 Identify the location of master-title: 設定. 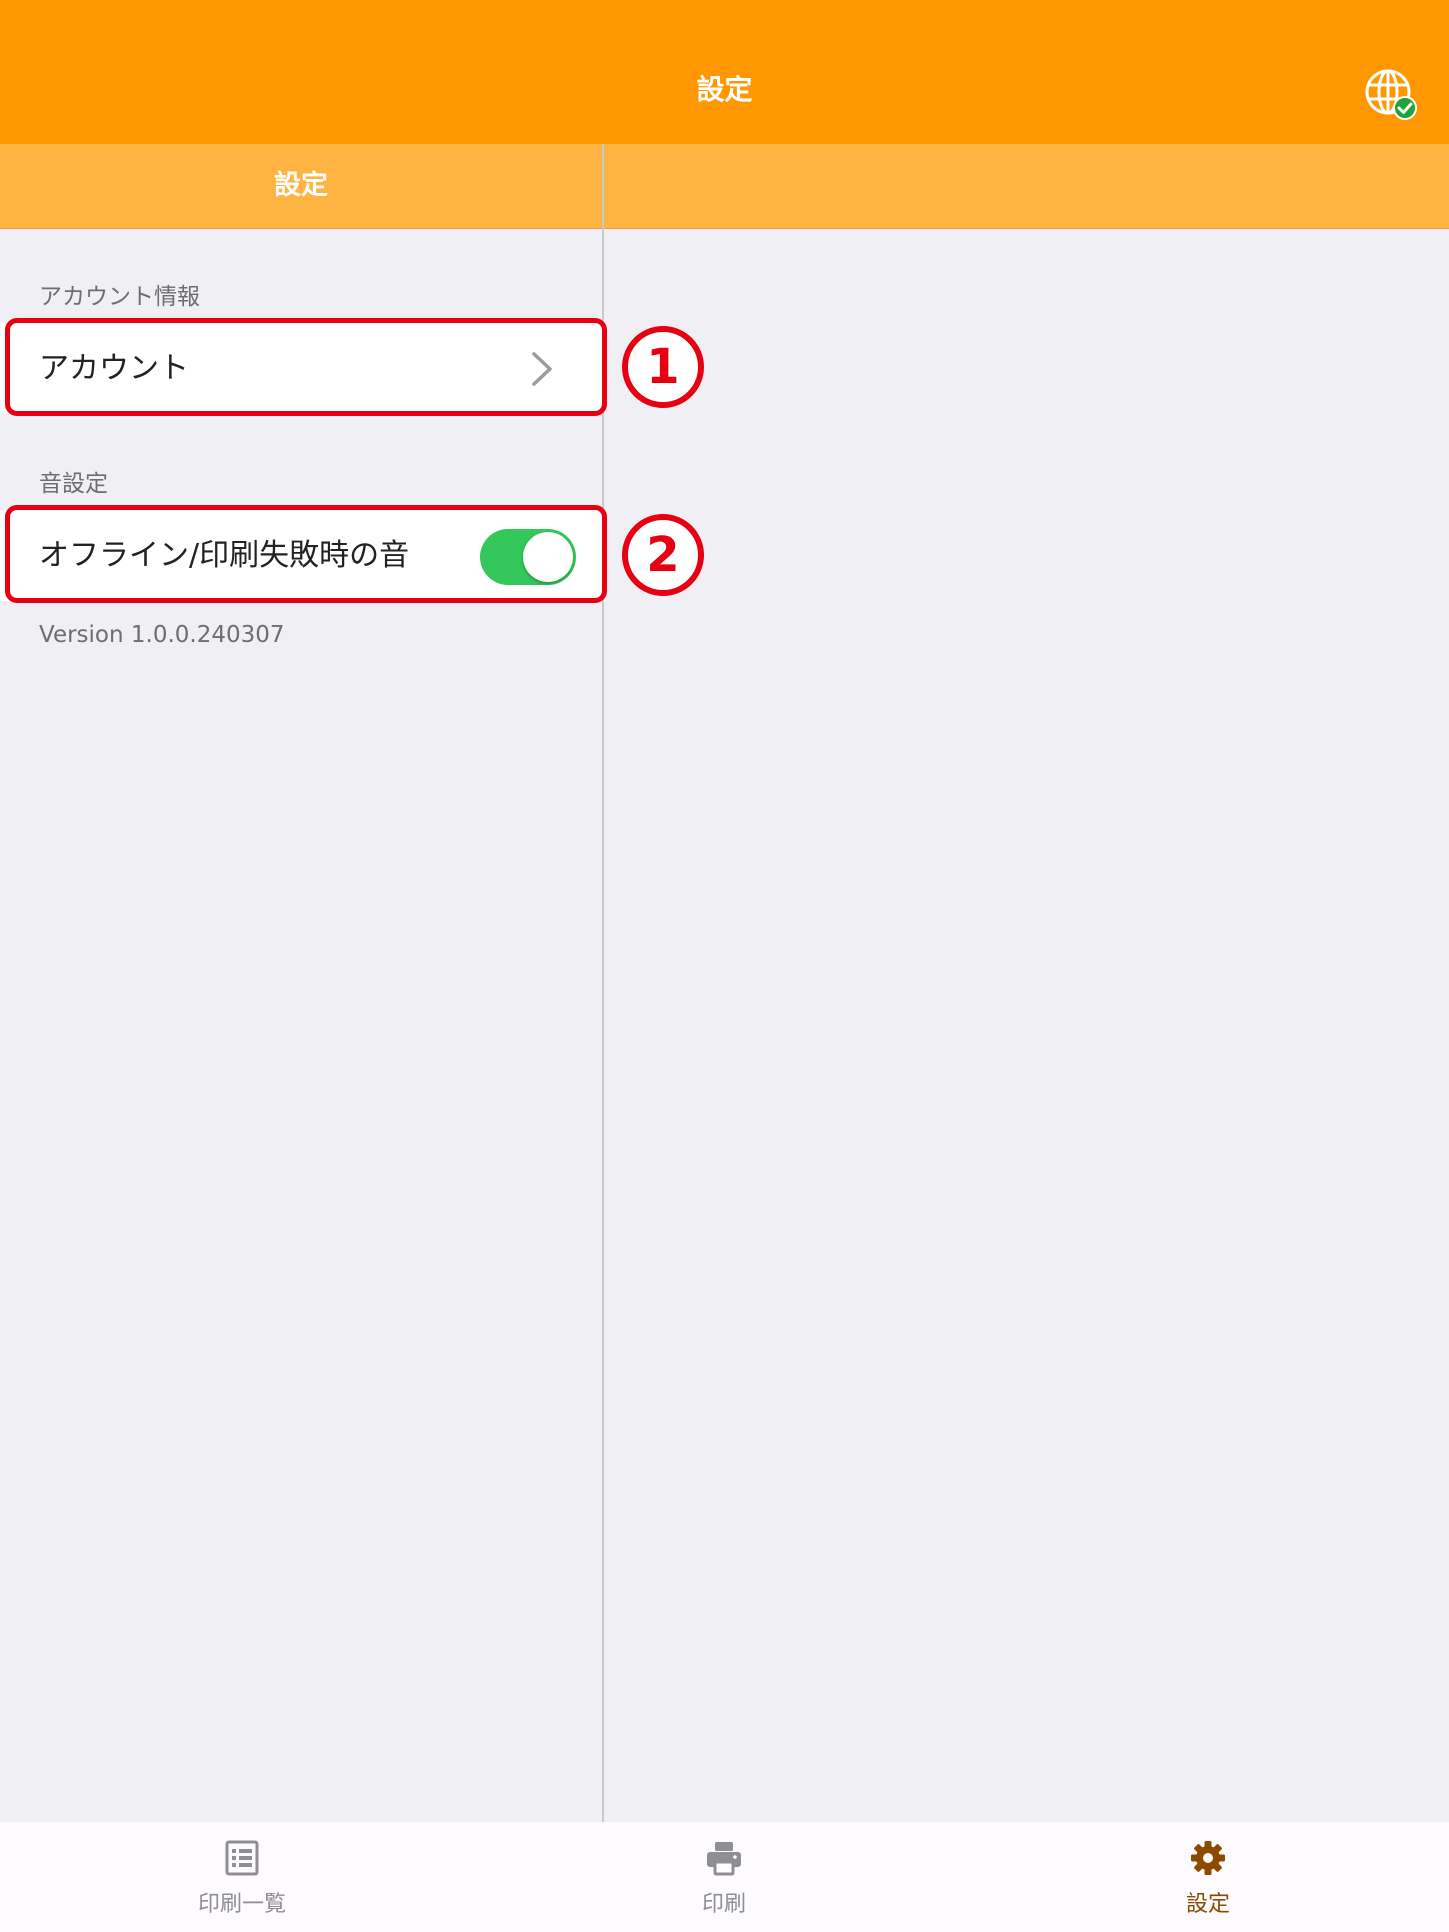
(301, 185).